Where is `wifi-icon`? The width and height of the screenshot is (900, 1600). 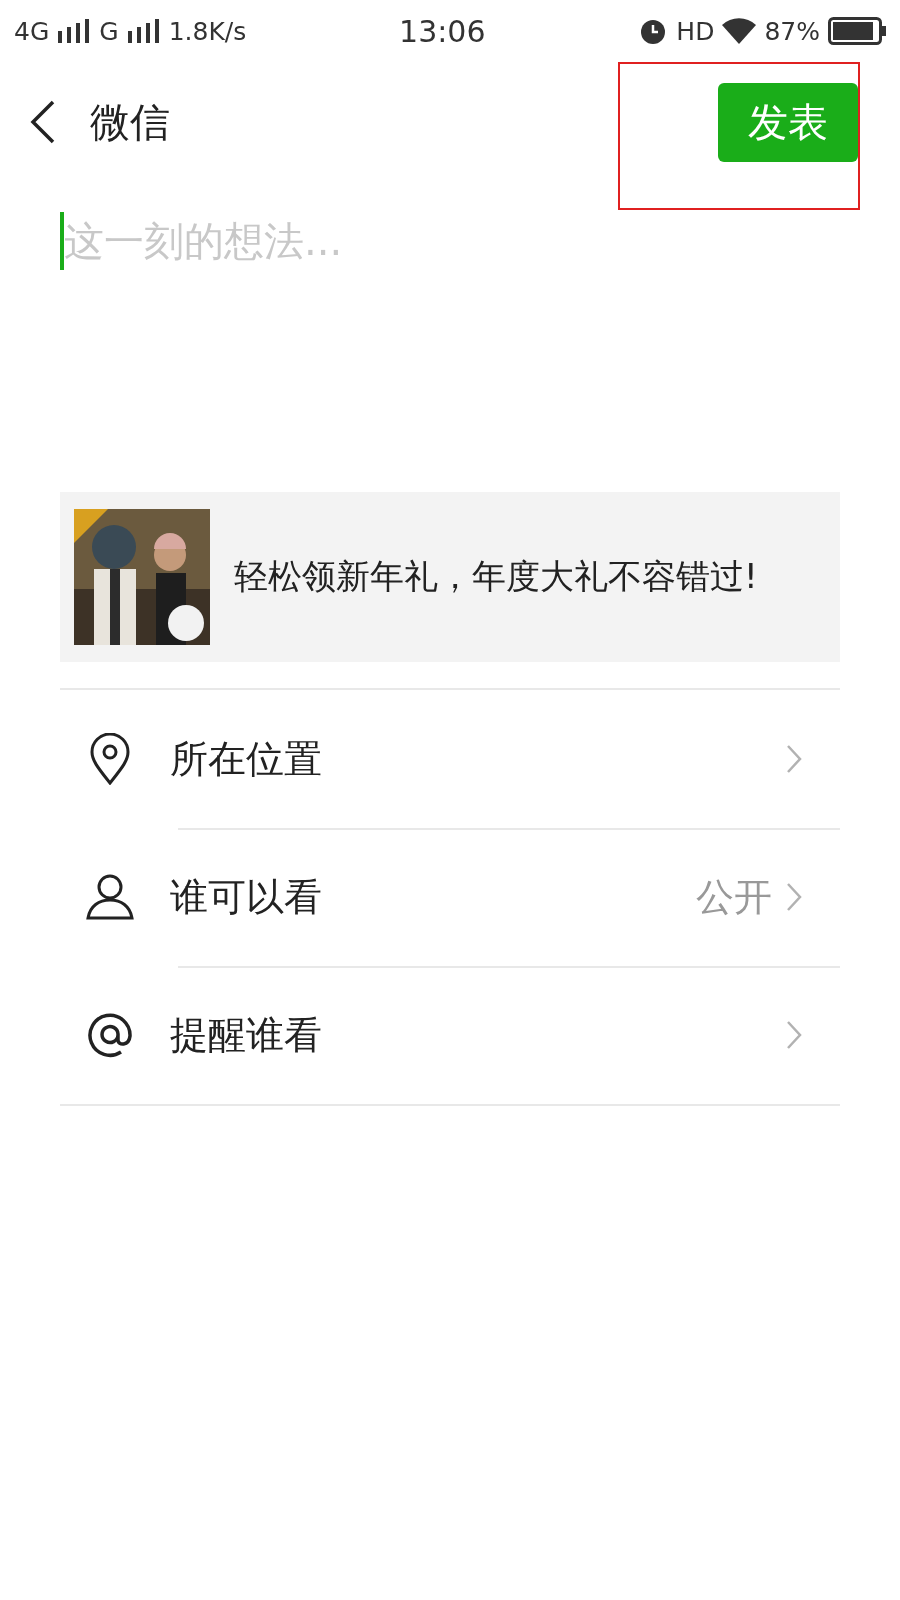 wifi-icon is located at coordinates (739, 31).